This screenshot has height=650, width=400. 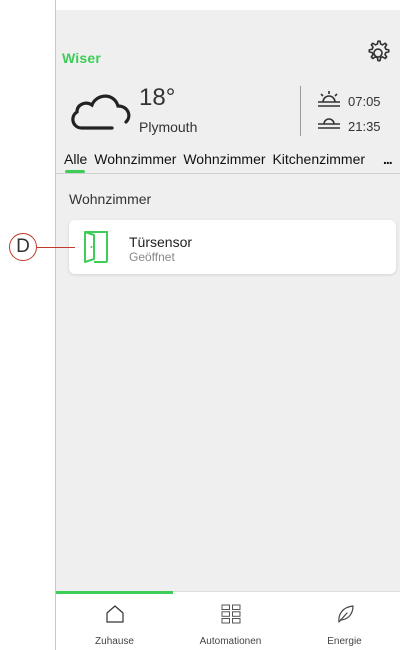 What do you see at coordinates (228, 5) in the screenshot?
I see `top-bar` at bounding box center [228, 5].